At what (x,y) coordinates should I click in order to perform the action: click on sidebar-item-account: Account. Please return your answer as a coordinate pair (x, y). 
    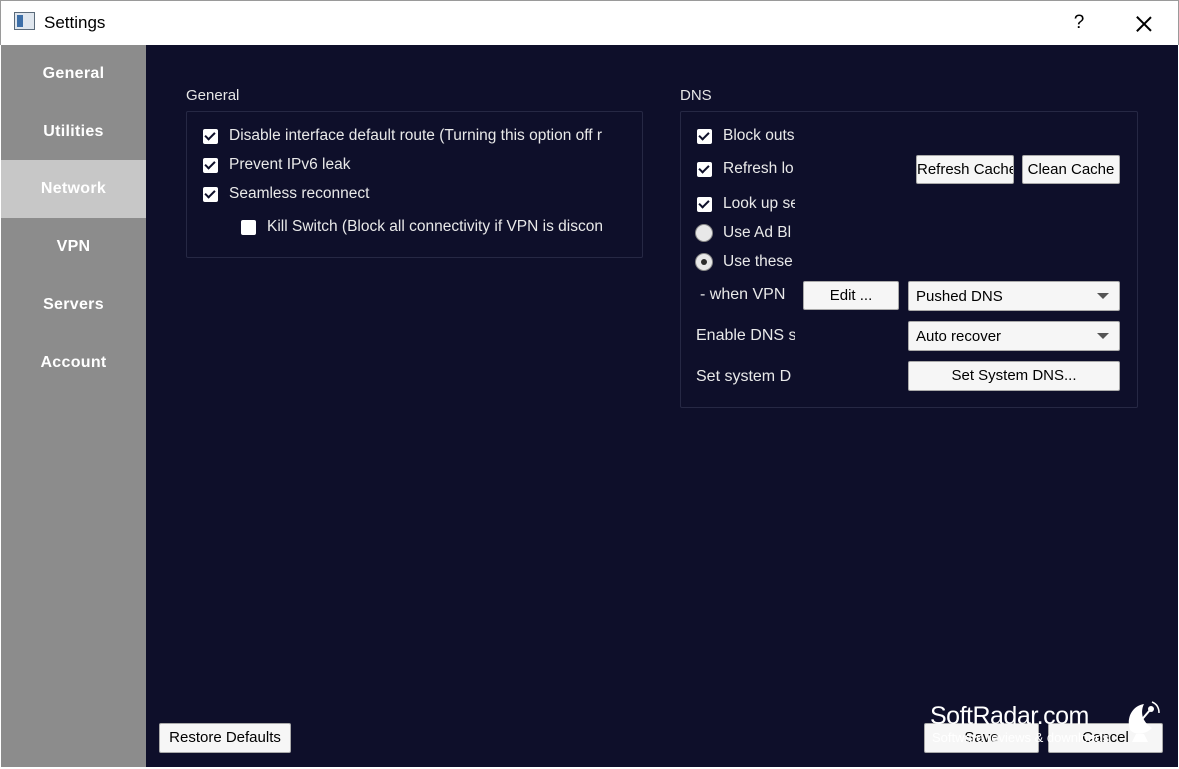
    Looking at the image, I should click on (73, 363).